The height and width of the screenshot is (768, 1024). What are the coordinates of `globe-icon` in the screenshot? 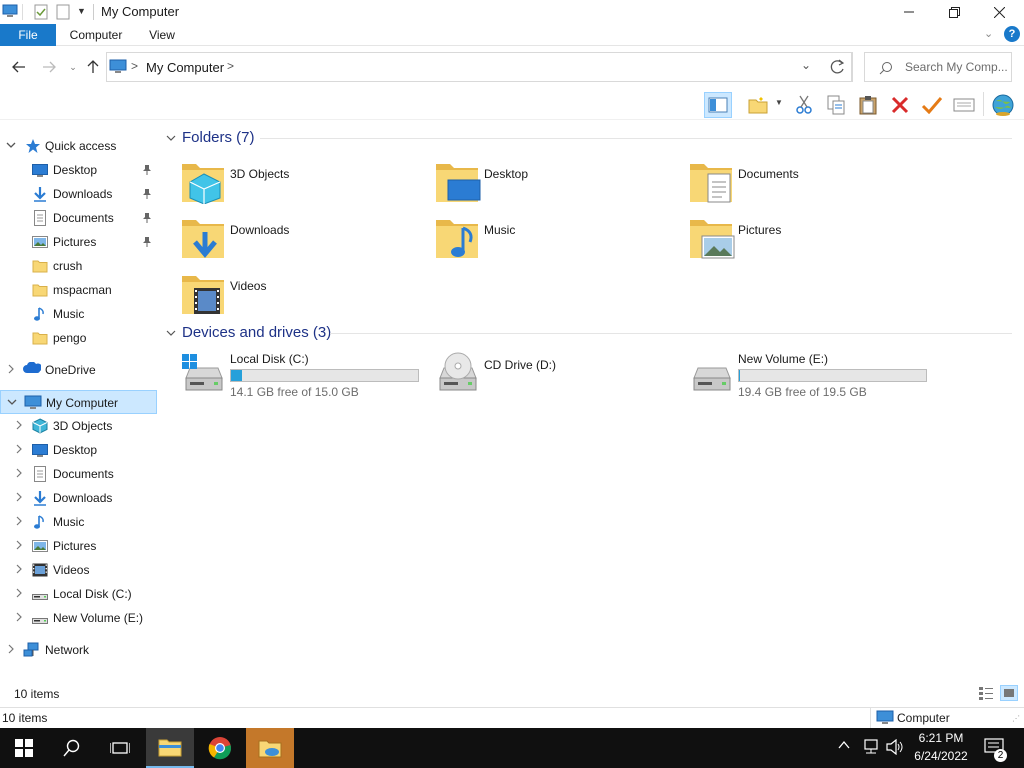 It's located at (1003, 105).